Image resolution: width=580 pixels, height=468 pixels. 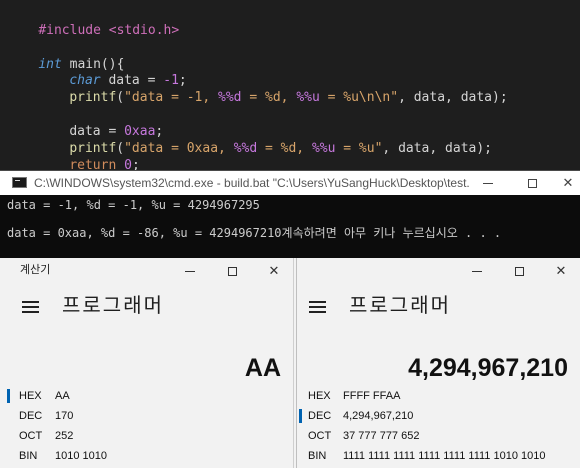 I want to click on console-maximize-button, so click(x=532, y=183).